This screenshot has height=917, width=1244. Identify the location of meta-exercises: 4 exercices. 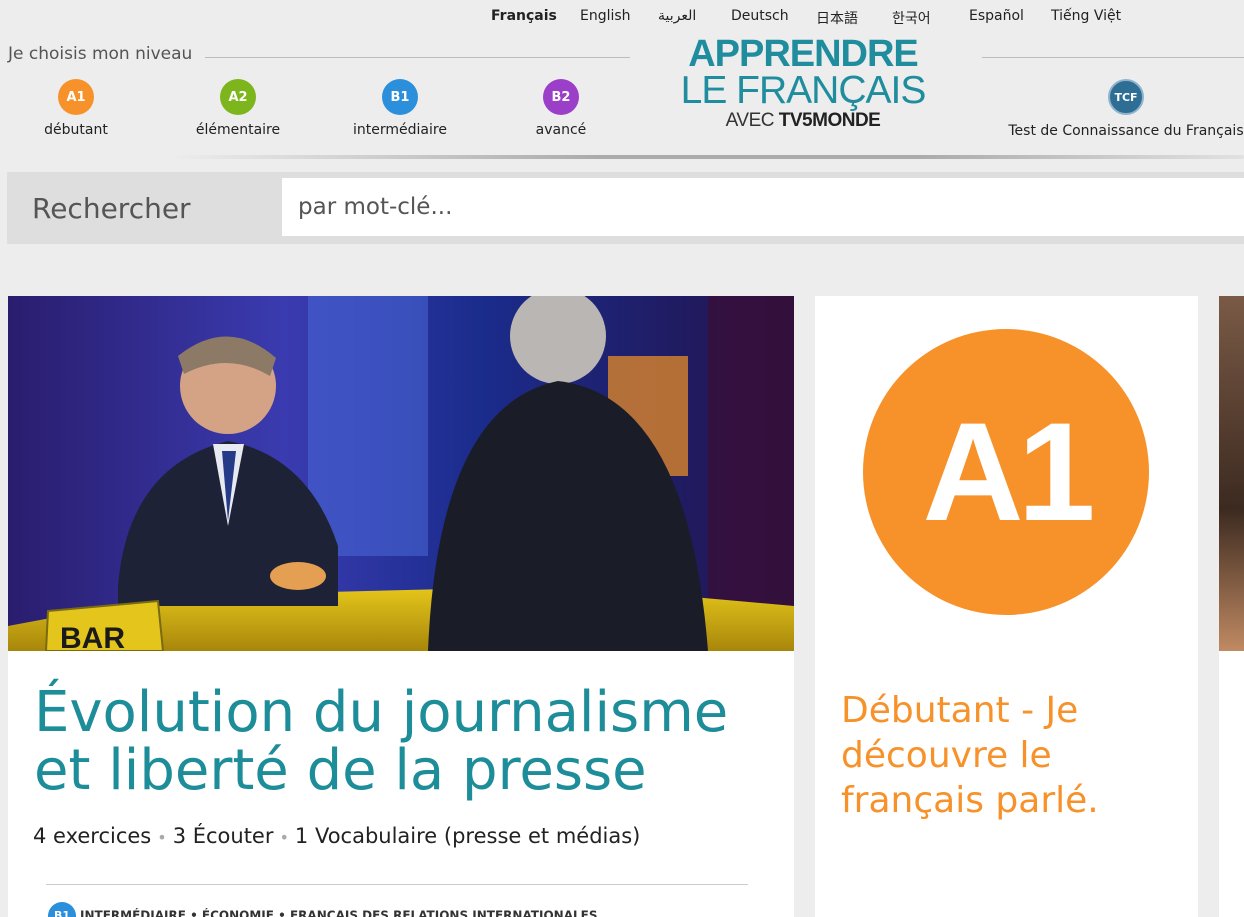
(92, 836).